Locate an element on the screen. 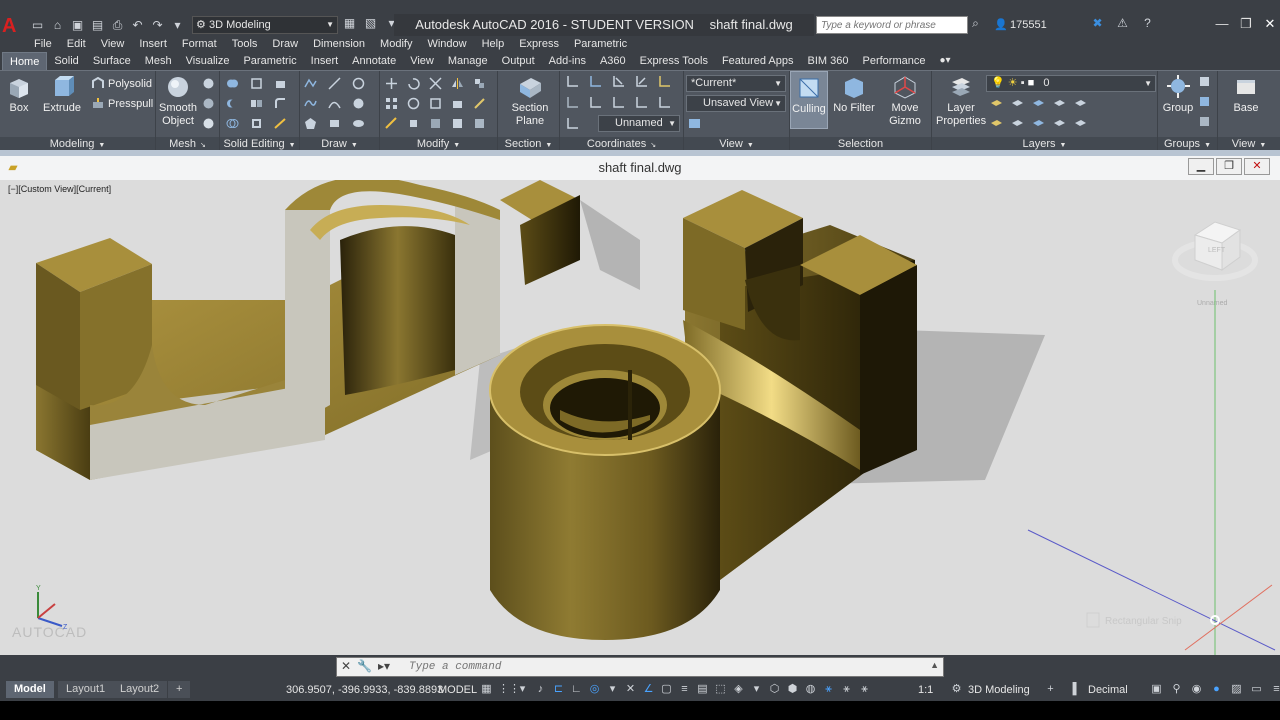 The image size is (1280, 720). viewport-controls-label: [−][Custom View][Current] is located at coordinates (59, 189).